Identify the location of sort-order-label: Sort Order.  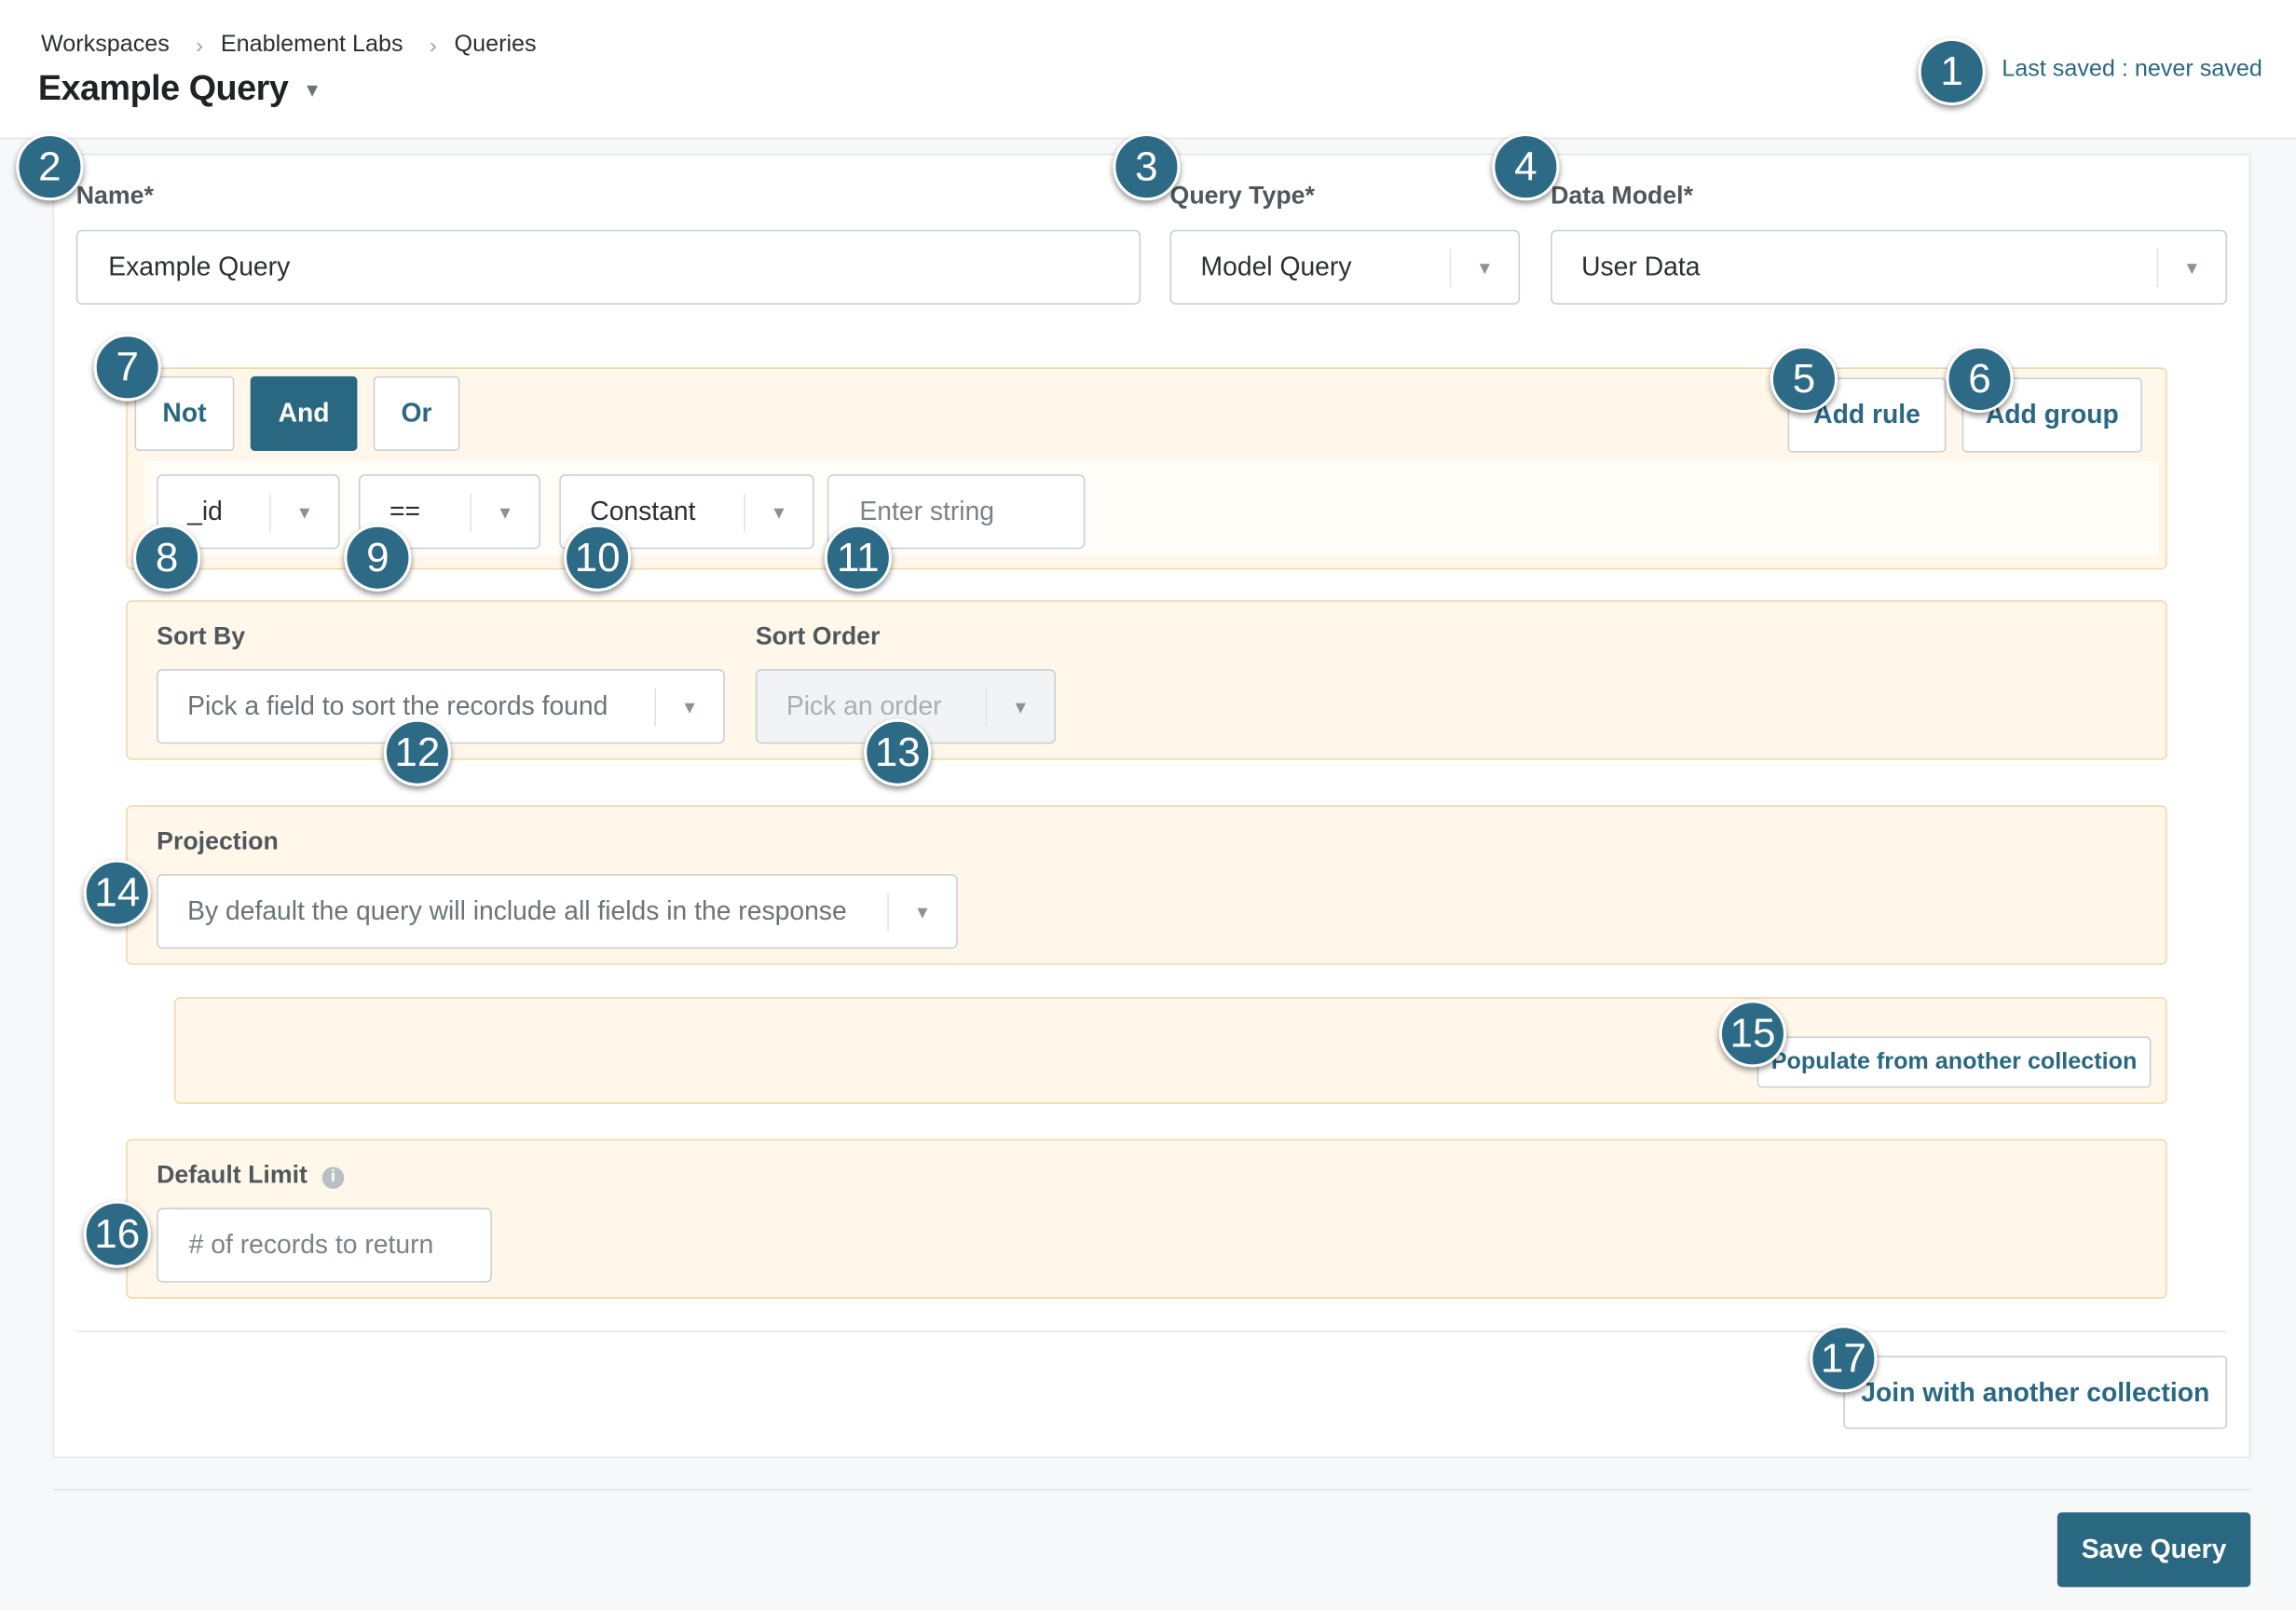
(818, 635).